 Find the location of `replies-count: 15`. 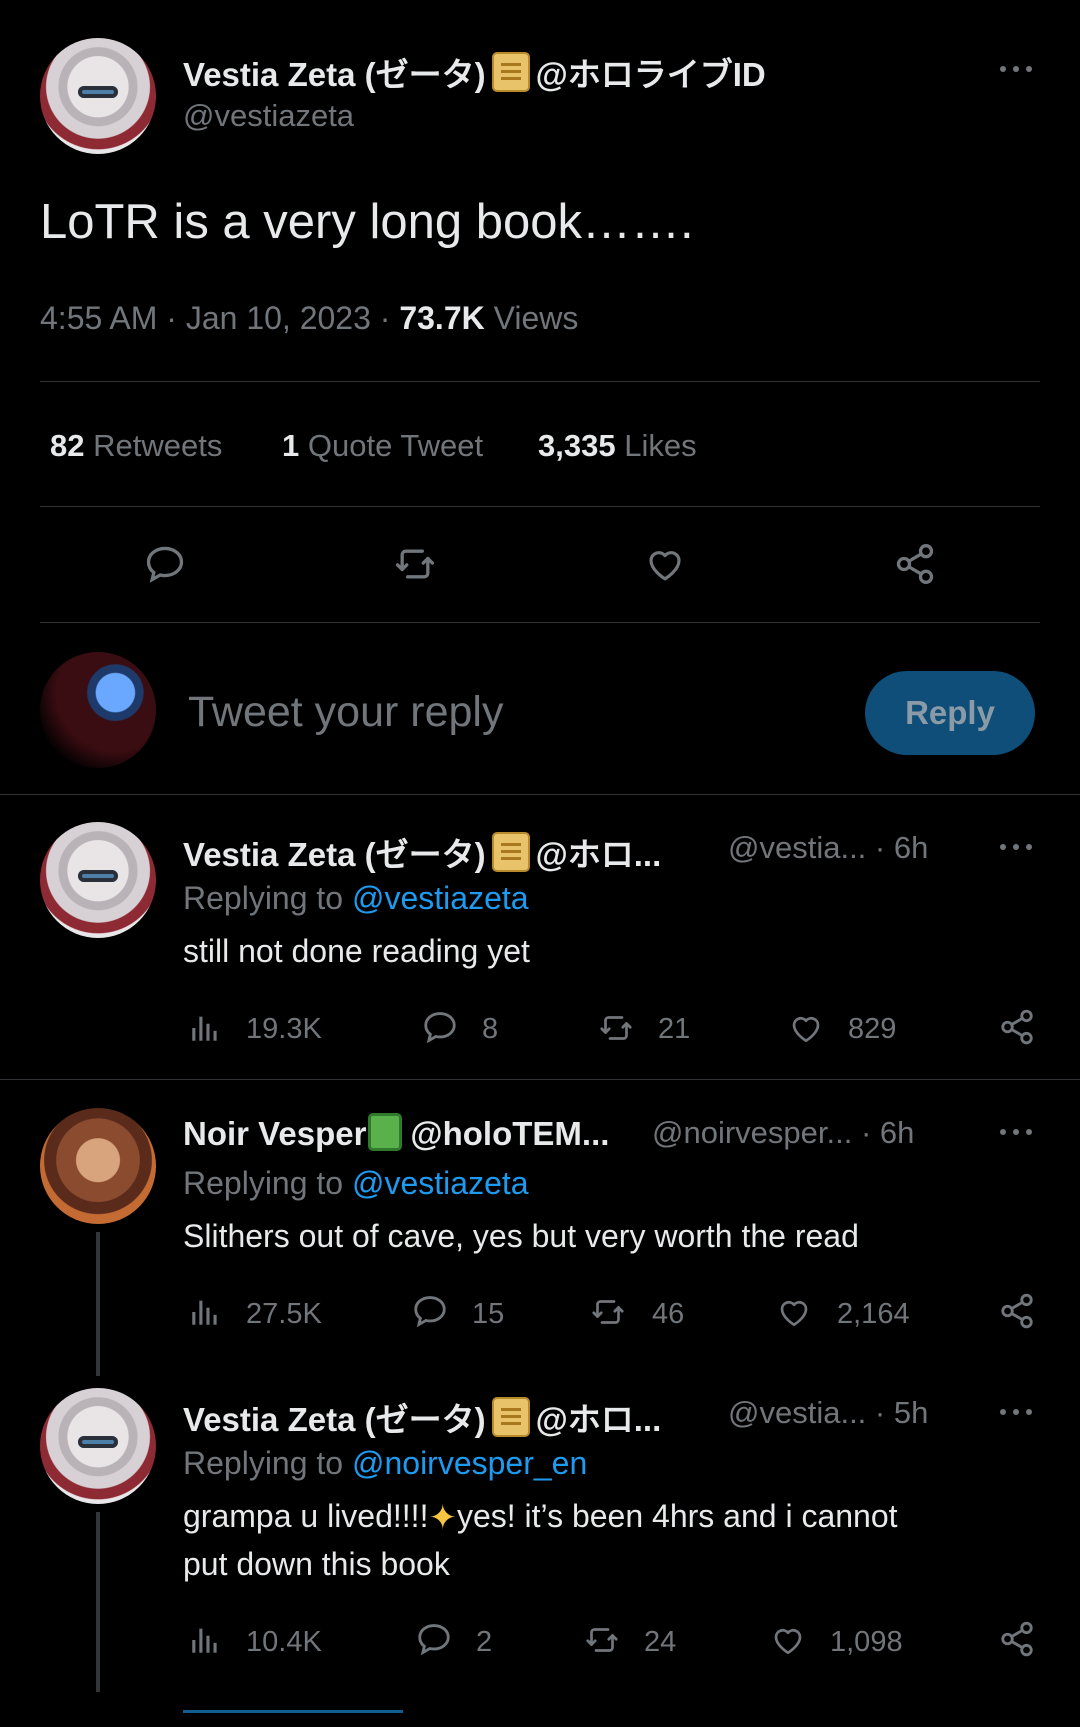

replies-count: 15 is located at coordinates (488, 1314).